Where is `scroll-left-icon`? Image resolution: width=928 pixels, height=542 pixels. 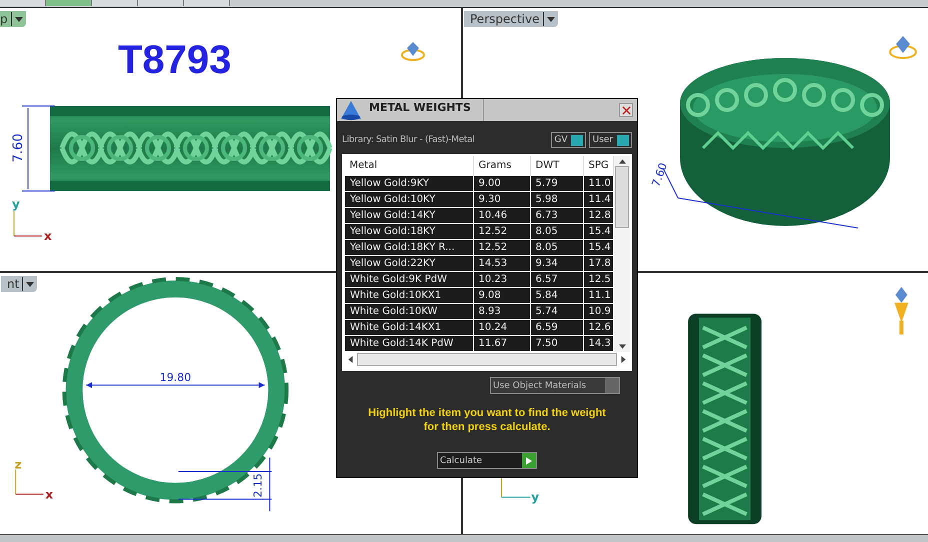 scroll-left-icon is located at coordinates (350, 359).